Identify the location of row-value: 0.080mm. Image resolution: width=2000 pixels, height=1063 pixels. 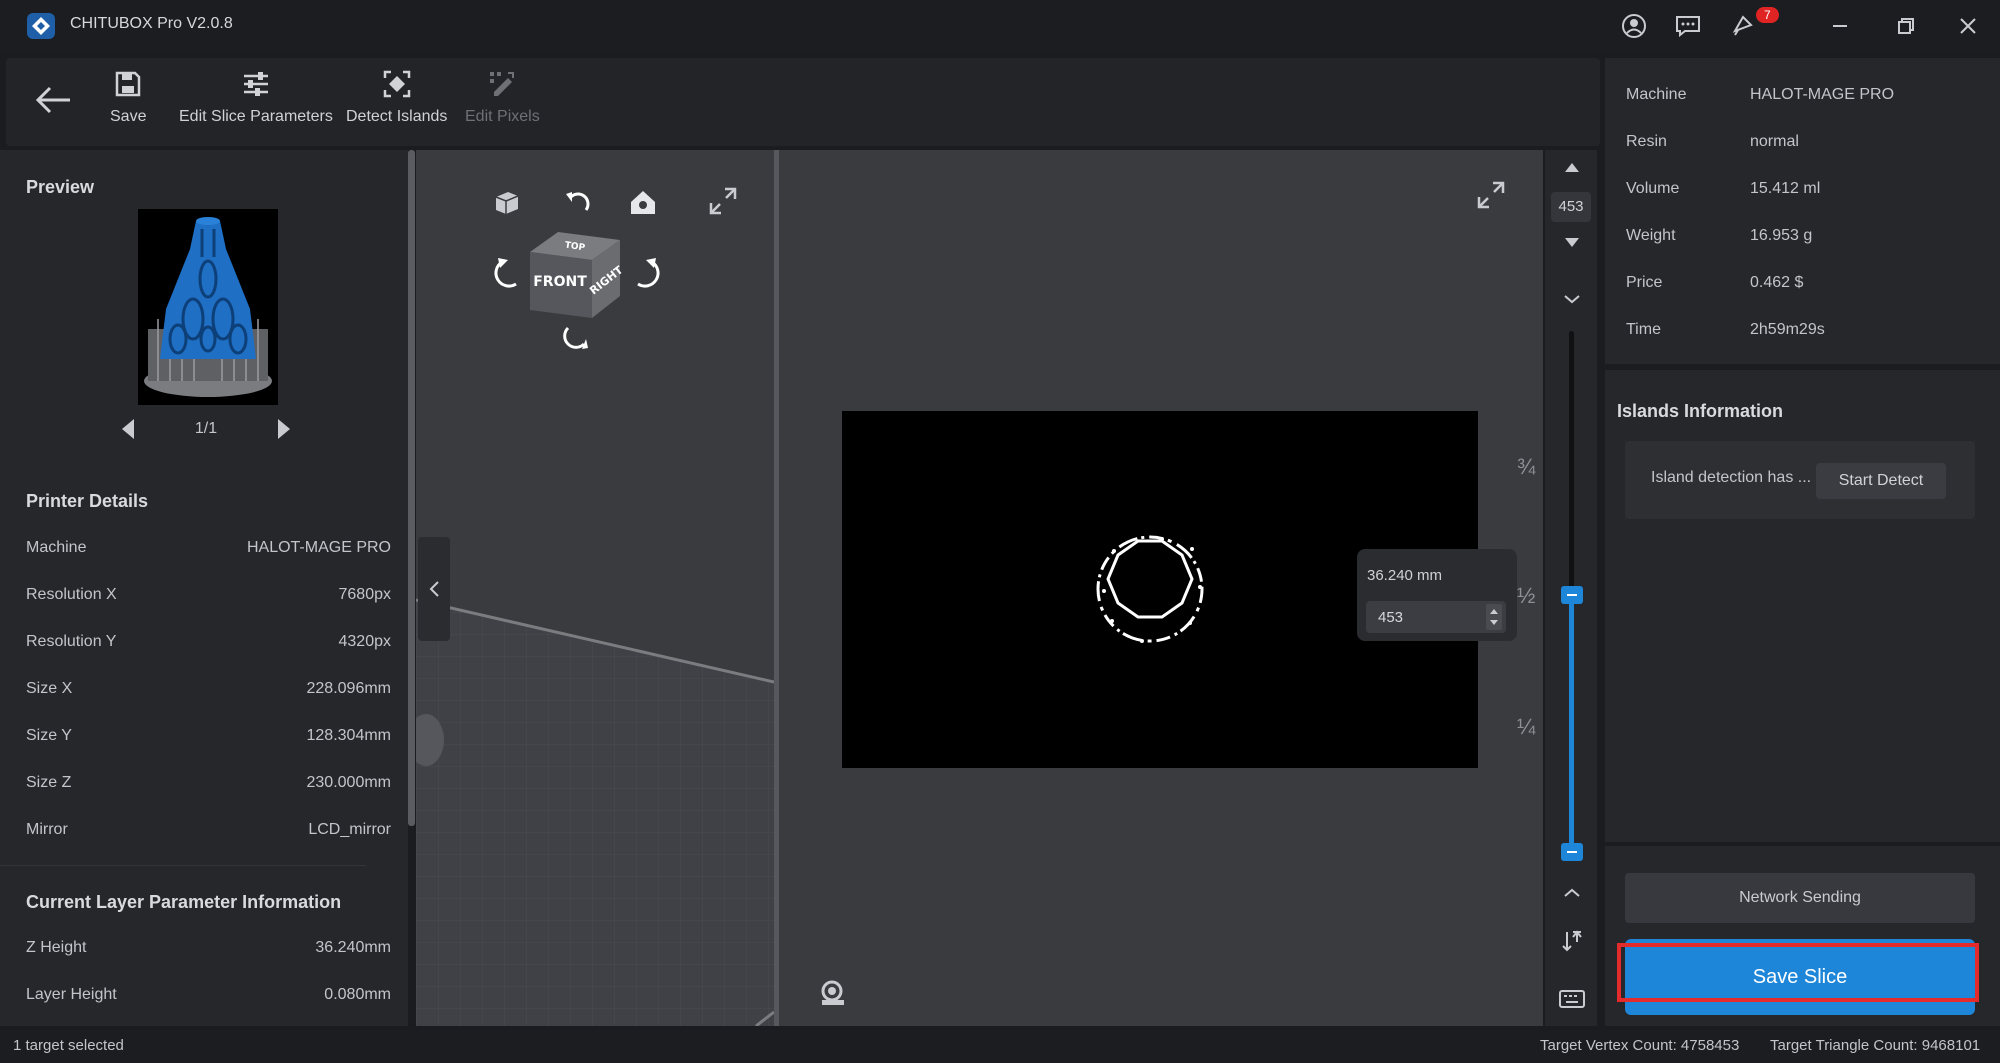
(357, 994).